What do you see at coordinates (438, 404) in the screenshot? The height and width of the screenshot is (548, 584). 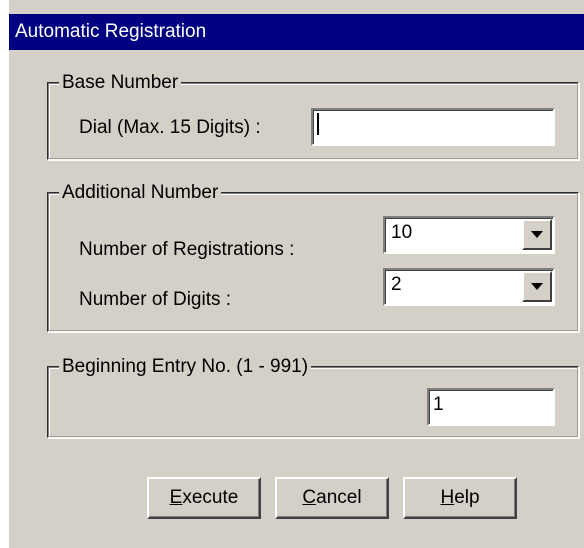 I see `beginning-entry-value: 1` at bounding box center [438, 404].